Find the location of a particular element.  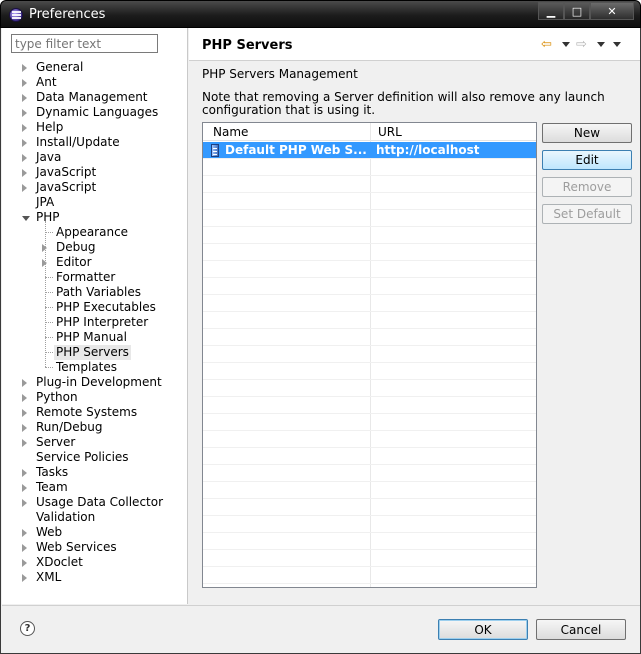

tree-item: Java is located at coordinates (95, 157).